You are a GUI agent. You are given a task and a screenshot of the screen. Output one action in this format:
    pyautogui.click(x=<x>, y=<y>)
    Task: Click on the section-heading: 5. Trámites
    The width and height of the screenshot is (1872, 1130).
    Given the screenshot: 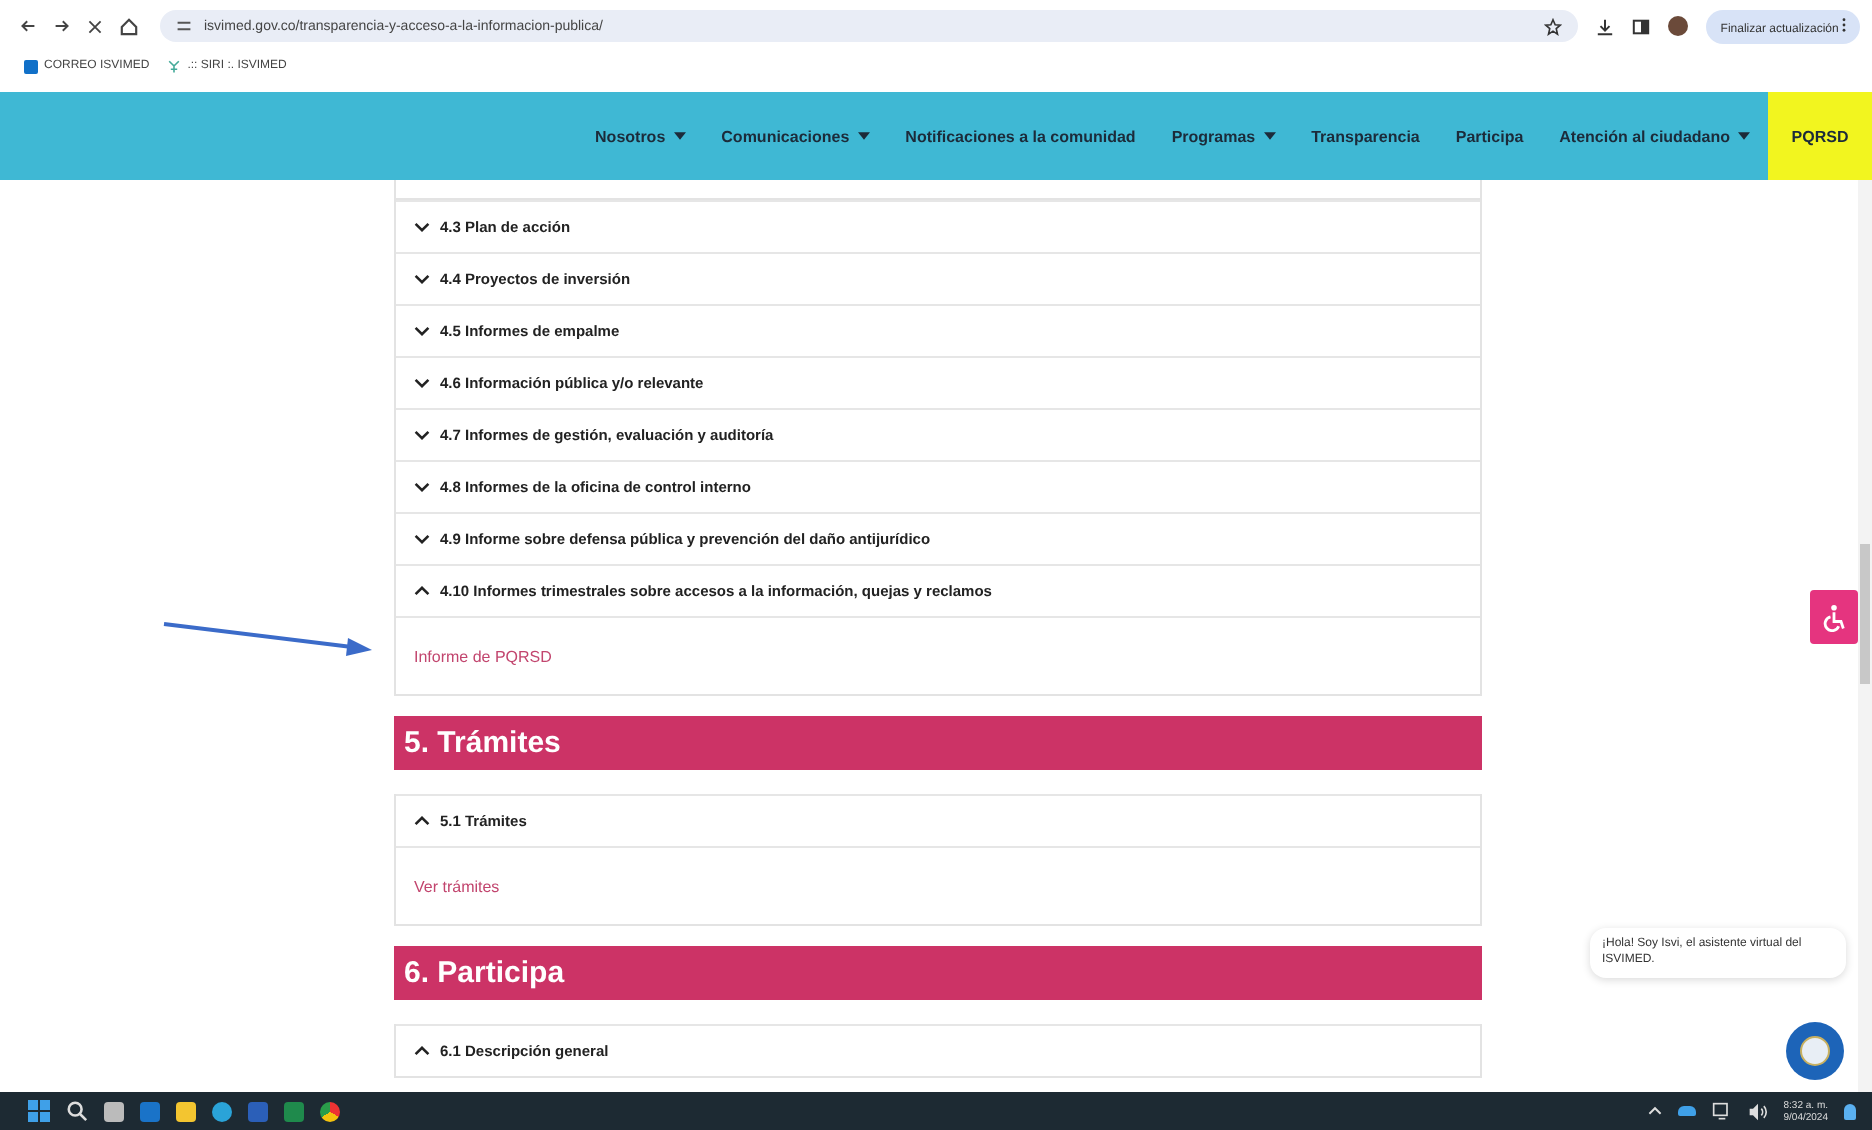 What is the action you would take?
    pyautogui.click(x=938, y=743)
    